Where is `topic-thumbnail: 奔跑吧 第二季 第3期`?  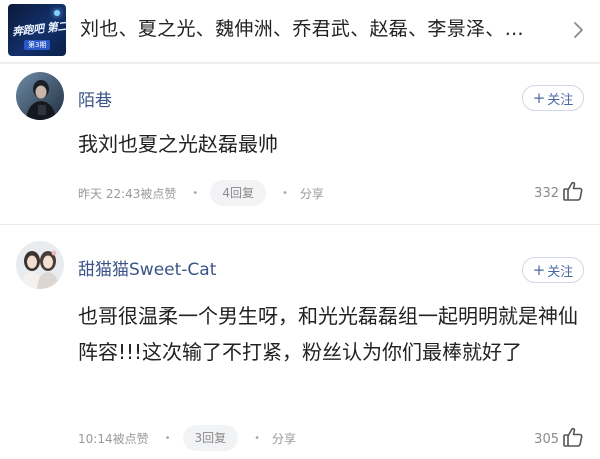 topic-thumbnail: 奔跑吧 第二季 第3期 is located at coordinates (37, 30).